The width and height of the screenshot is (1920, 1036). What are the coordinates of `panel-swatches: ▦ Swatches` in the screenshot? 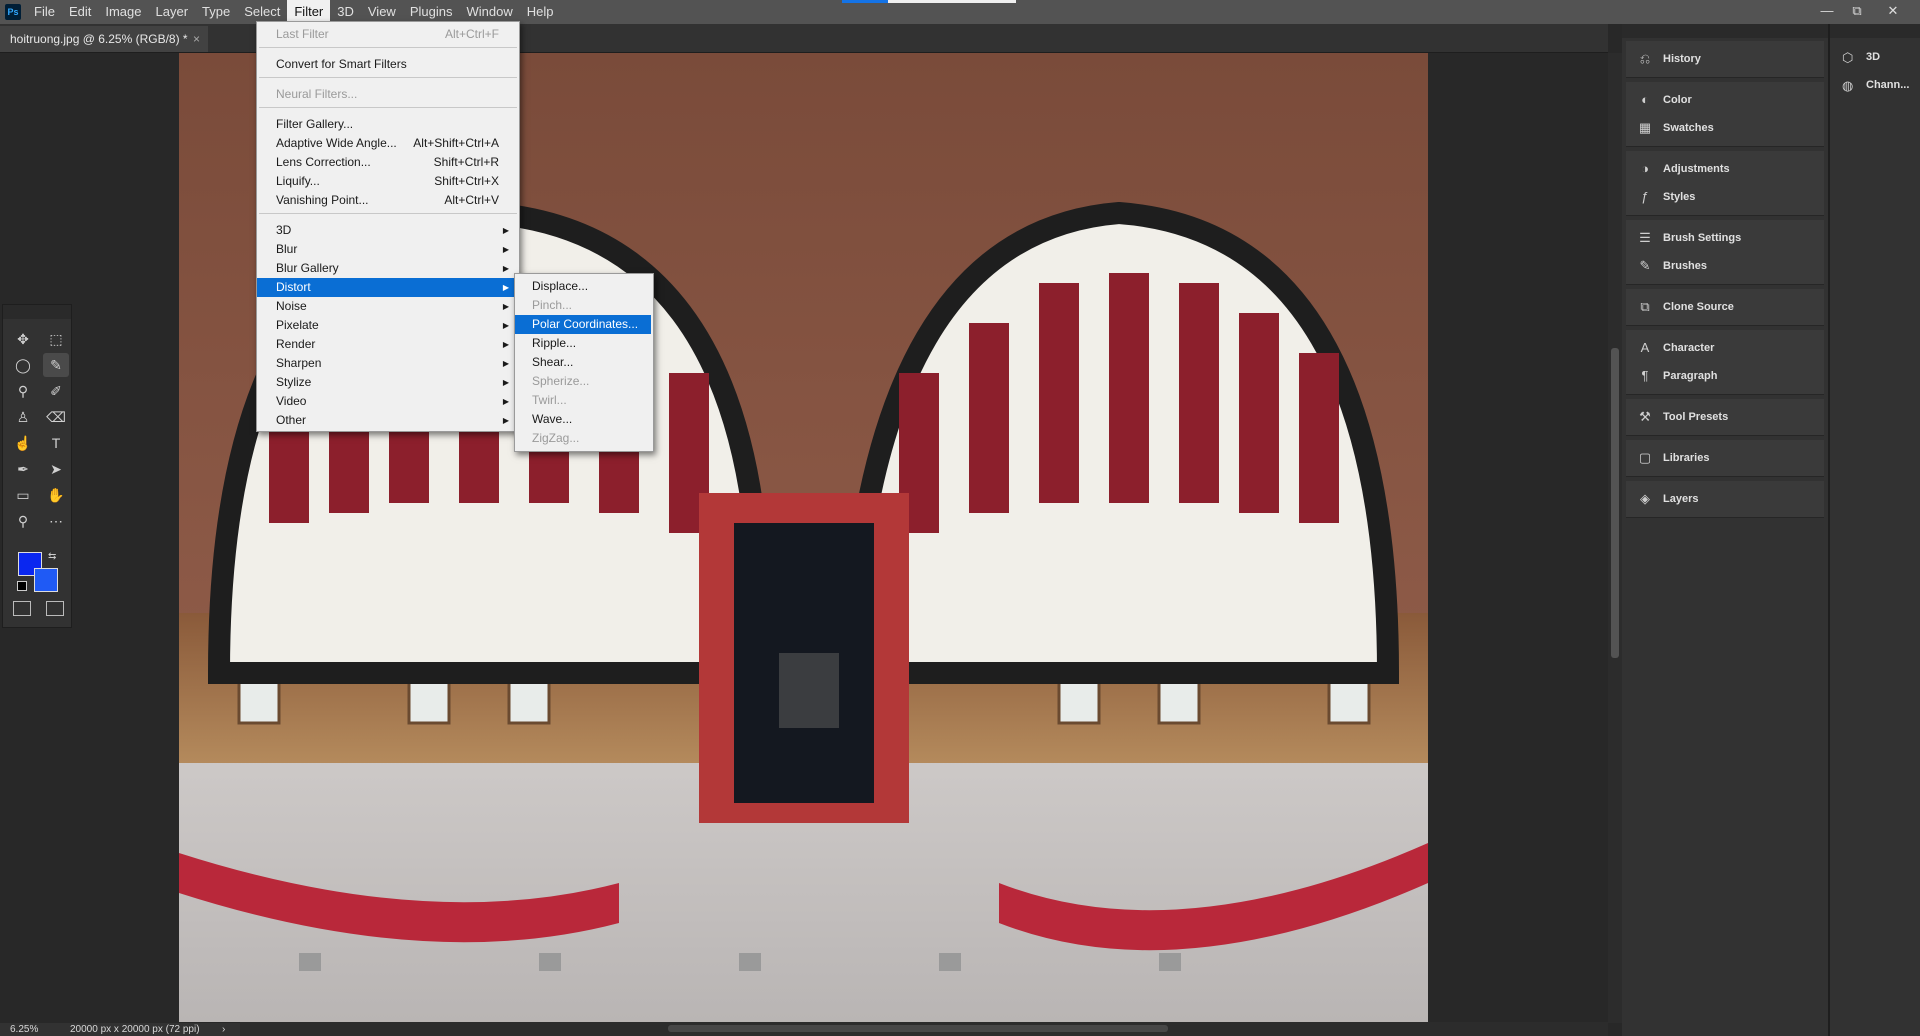 It's located at (1725, 128).